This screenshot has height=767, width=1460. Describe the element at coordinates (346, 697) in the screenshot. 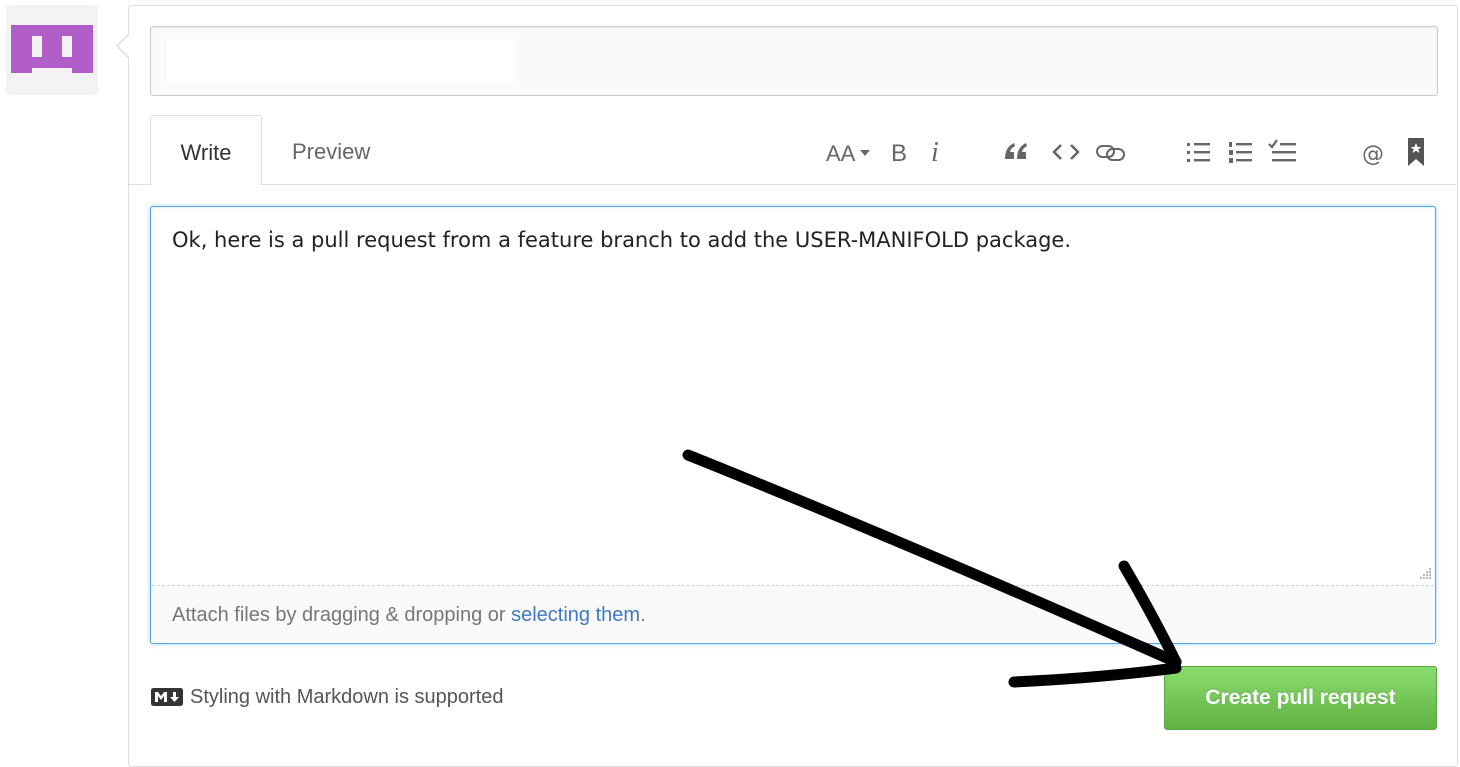

I see `markdown-support-link: Styling with Markdown is supported` at that location.